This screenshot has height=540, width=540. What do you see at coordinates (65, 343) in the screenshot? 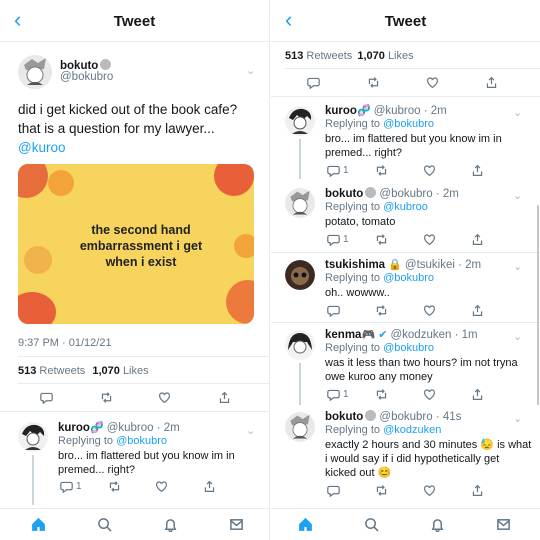
I see `timestamp: 9:37 PM · 01/12/21` at bounding box center [65, 343].